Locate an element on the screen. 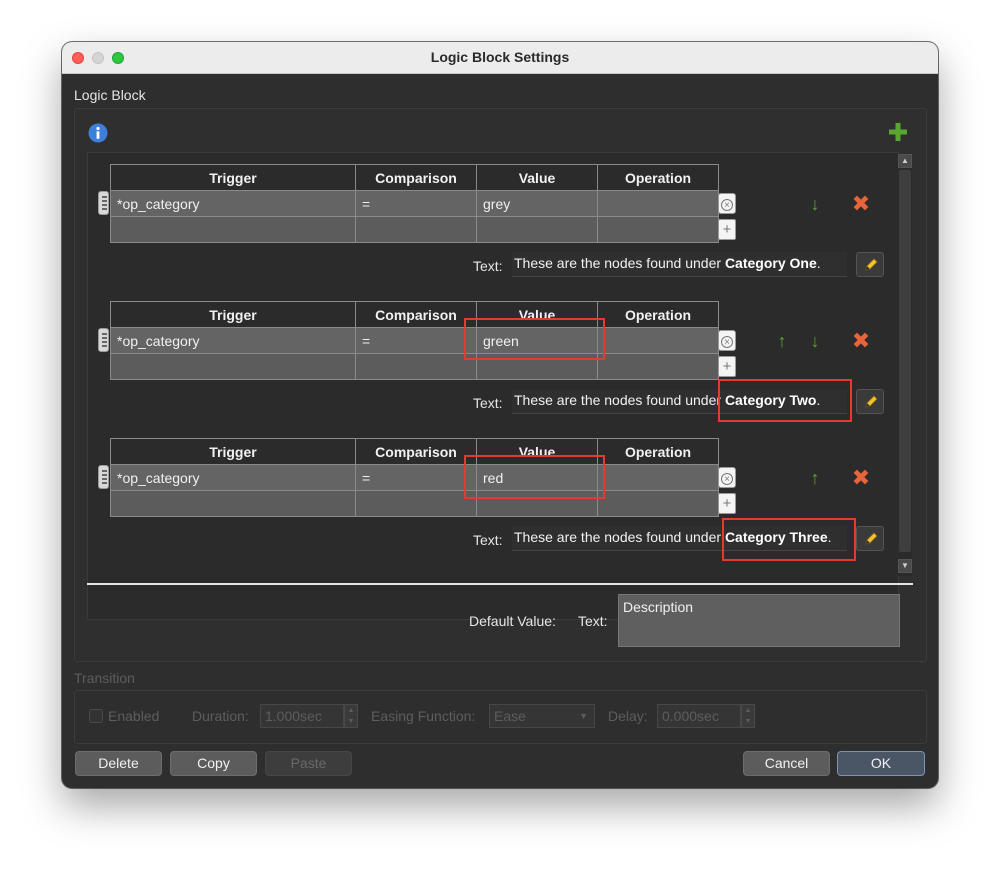 The width and height of the screenshot is (1000, 871). default-value-label: Default Value: is located at coordinates (512, 621).